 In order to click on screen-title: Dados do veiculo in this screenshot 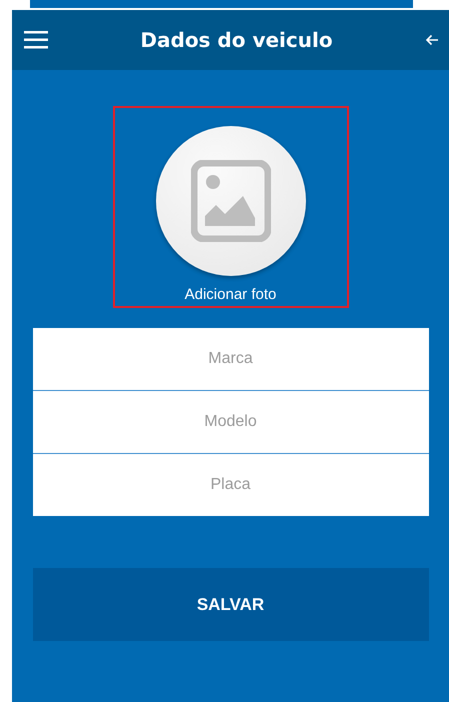, I will do `click(236, 40)`.